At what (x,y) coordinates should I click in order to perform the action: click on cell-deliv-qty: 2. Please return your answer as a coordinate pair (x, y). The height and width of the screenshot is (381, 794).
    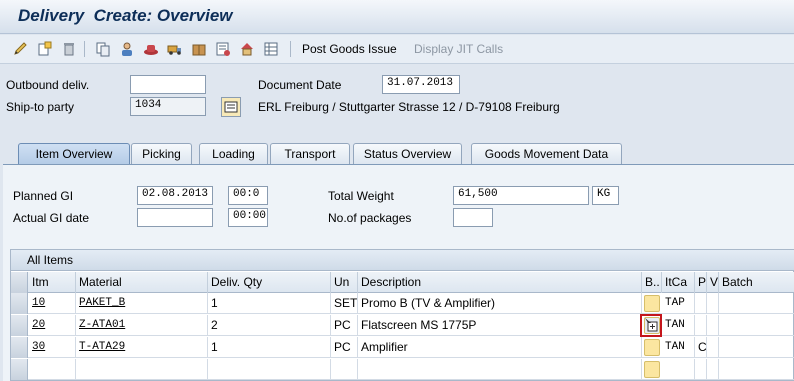
    Looking at the image, I should click on (269, 325).